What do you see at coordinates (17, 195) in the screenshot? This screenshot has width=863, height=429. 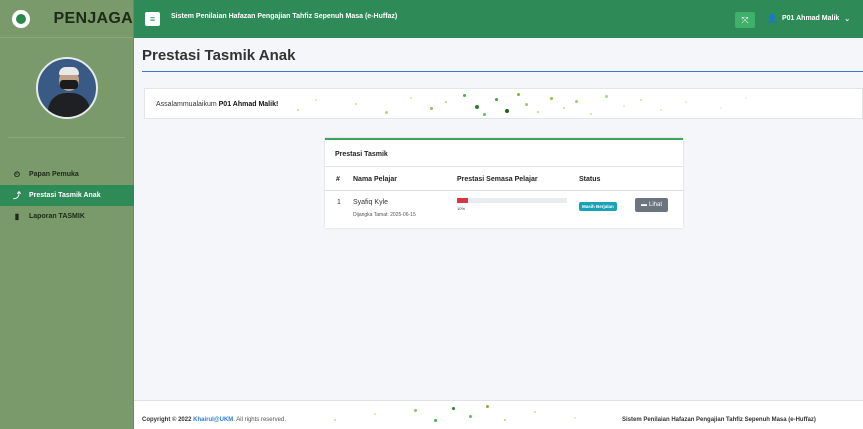 I see `line-chart-icon: ⤴` at bounding box center [17, 195].